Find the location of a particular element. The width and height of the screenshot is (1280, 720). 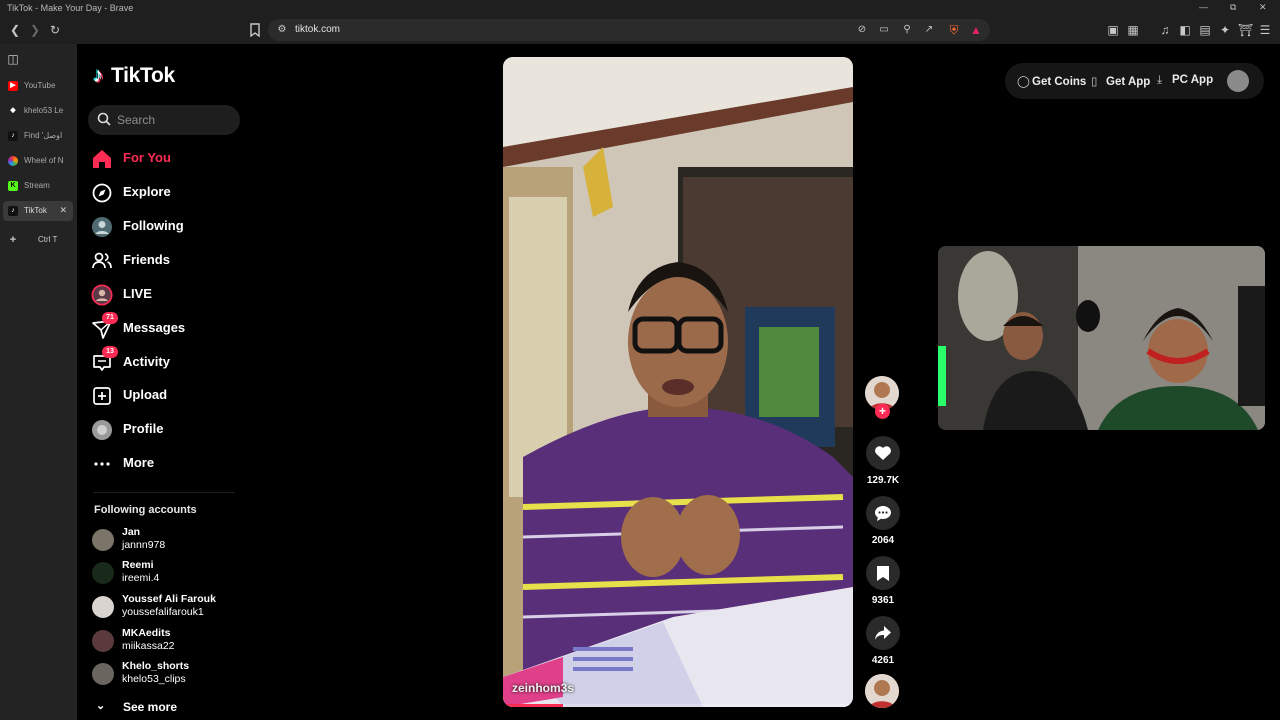

minimize-icon: — is located at coordinates (1203, 7).